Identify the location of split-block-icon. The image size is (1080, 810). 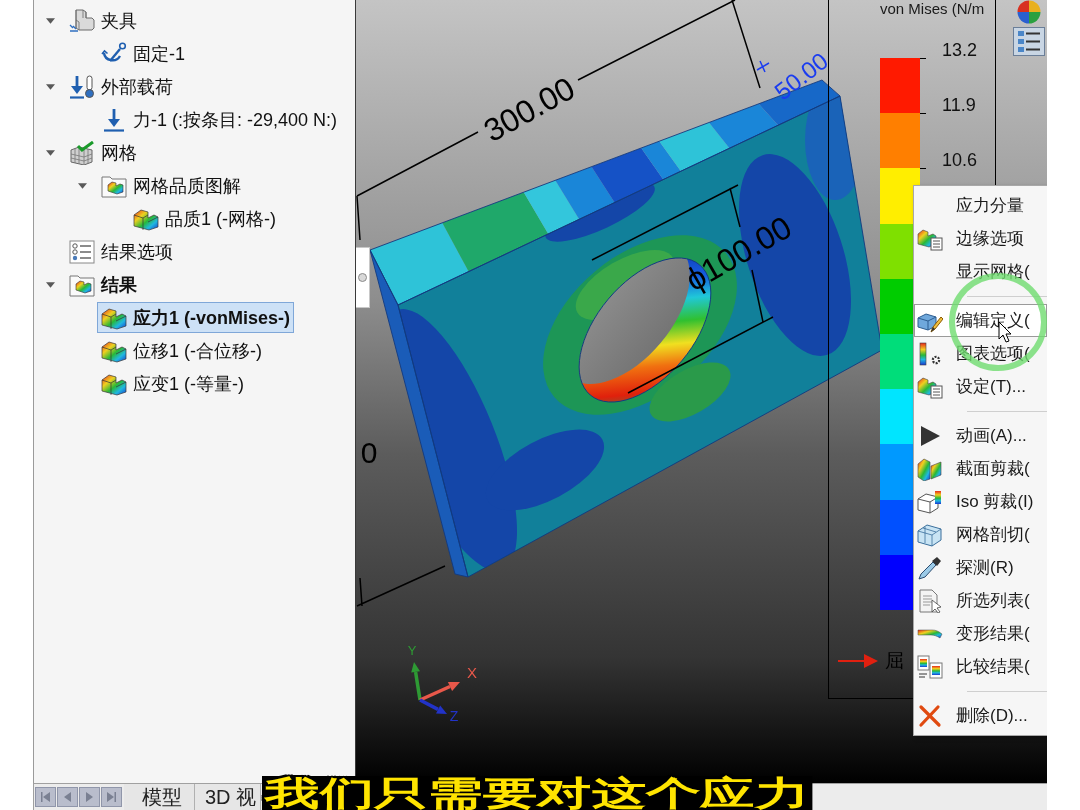
(930, 468).